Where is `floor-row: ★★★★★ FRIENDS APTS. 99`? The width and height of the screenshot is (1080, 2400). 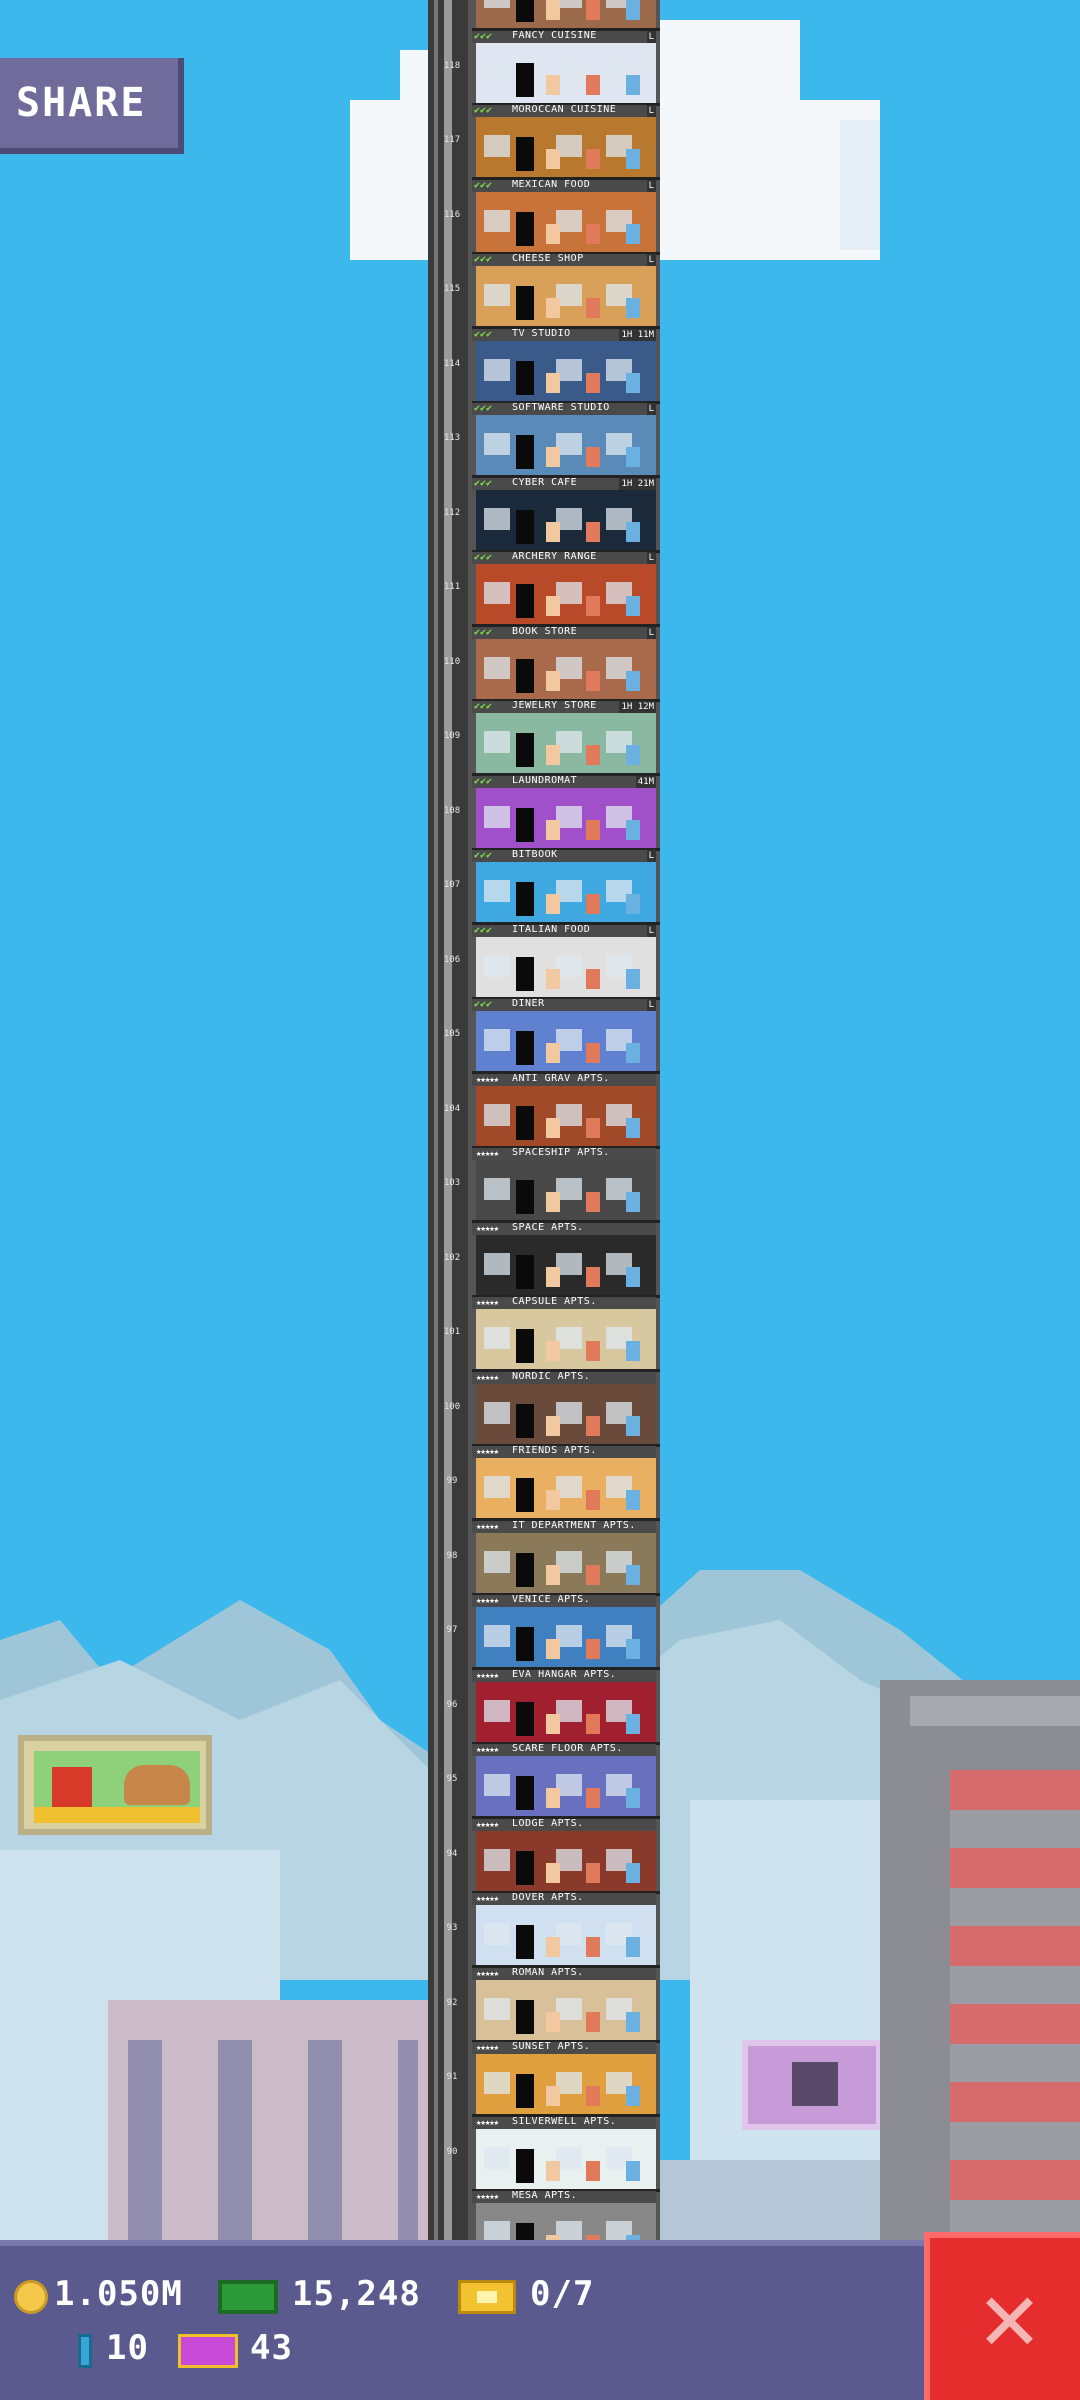
floor-row: ★★★★★ FRIENDS APTS. 99 is located at coordinates (544, 1483).